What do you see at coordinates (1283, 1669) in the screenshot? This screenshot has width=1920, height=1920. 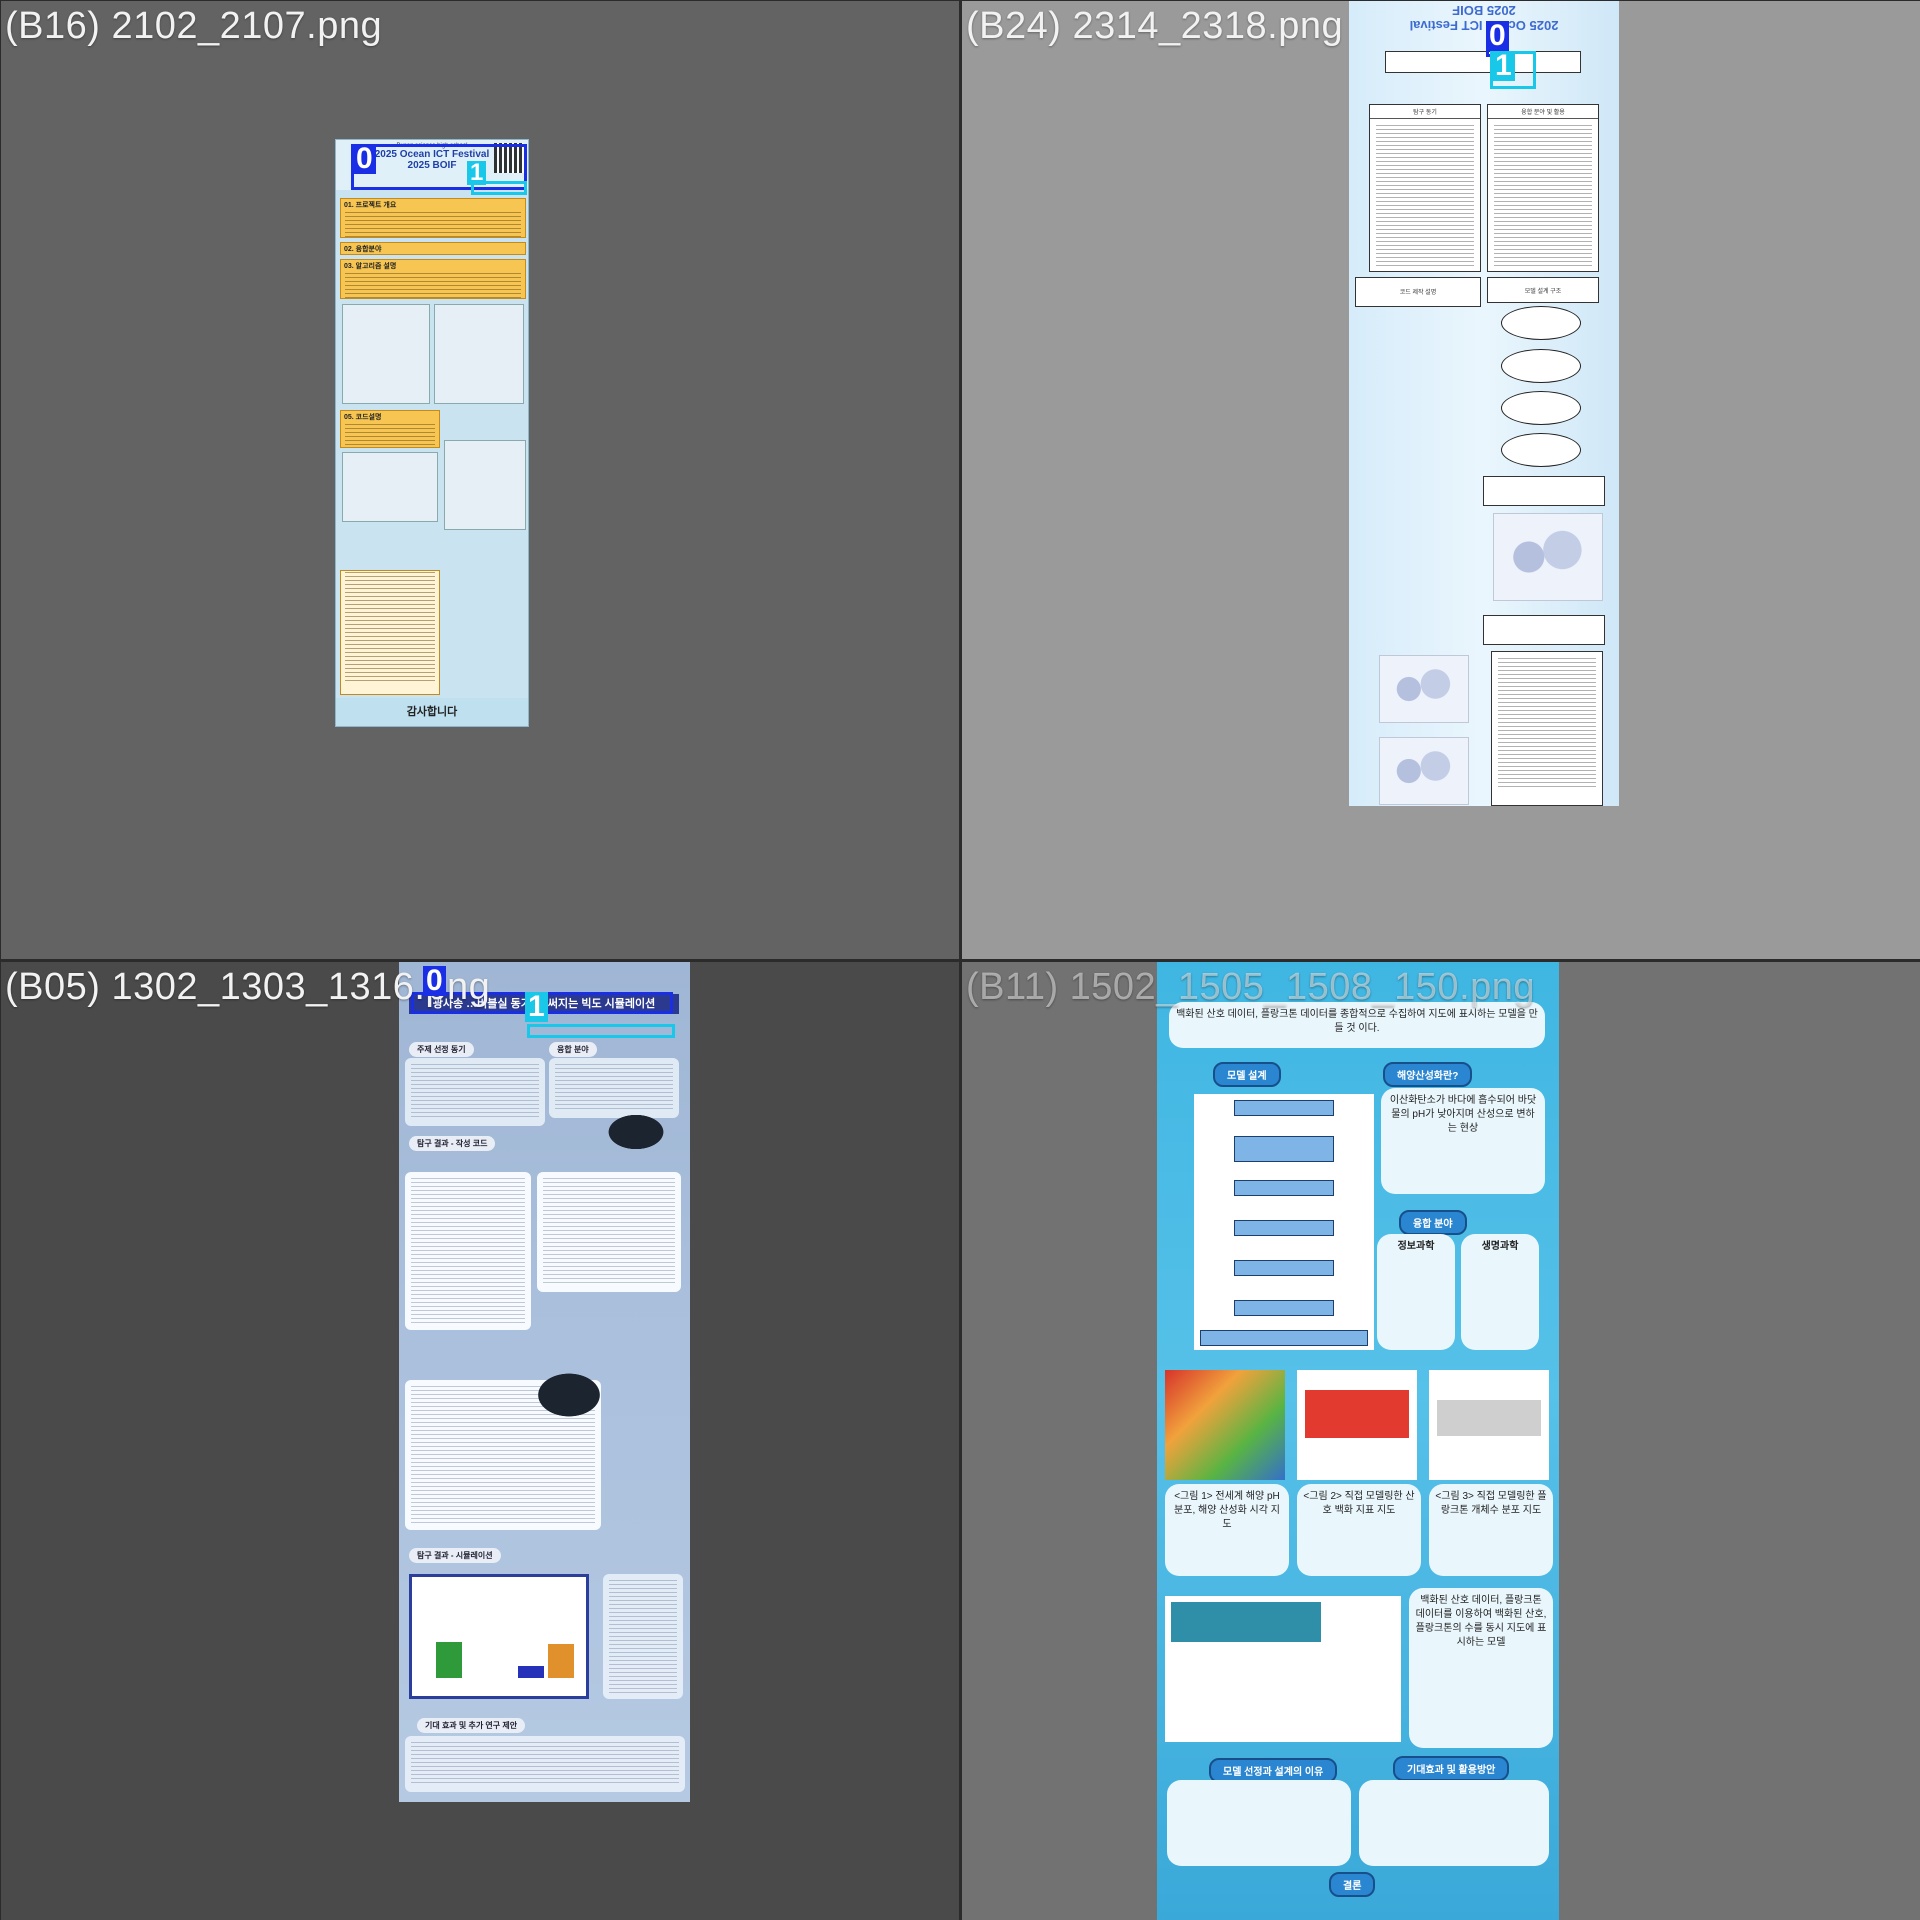 I see `combined-map-figure` at bounding box center [1283, 1669].